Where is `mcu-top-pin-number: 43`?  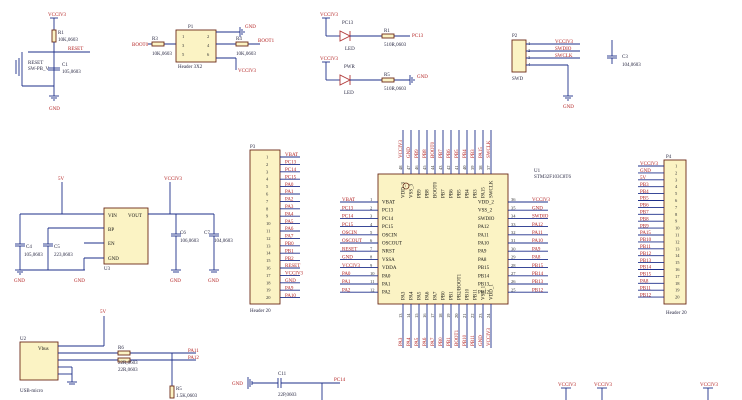 mcu-top-pin-number: 43 is located at coordinates (440, 167).